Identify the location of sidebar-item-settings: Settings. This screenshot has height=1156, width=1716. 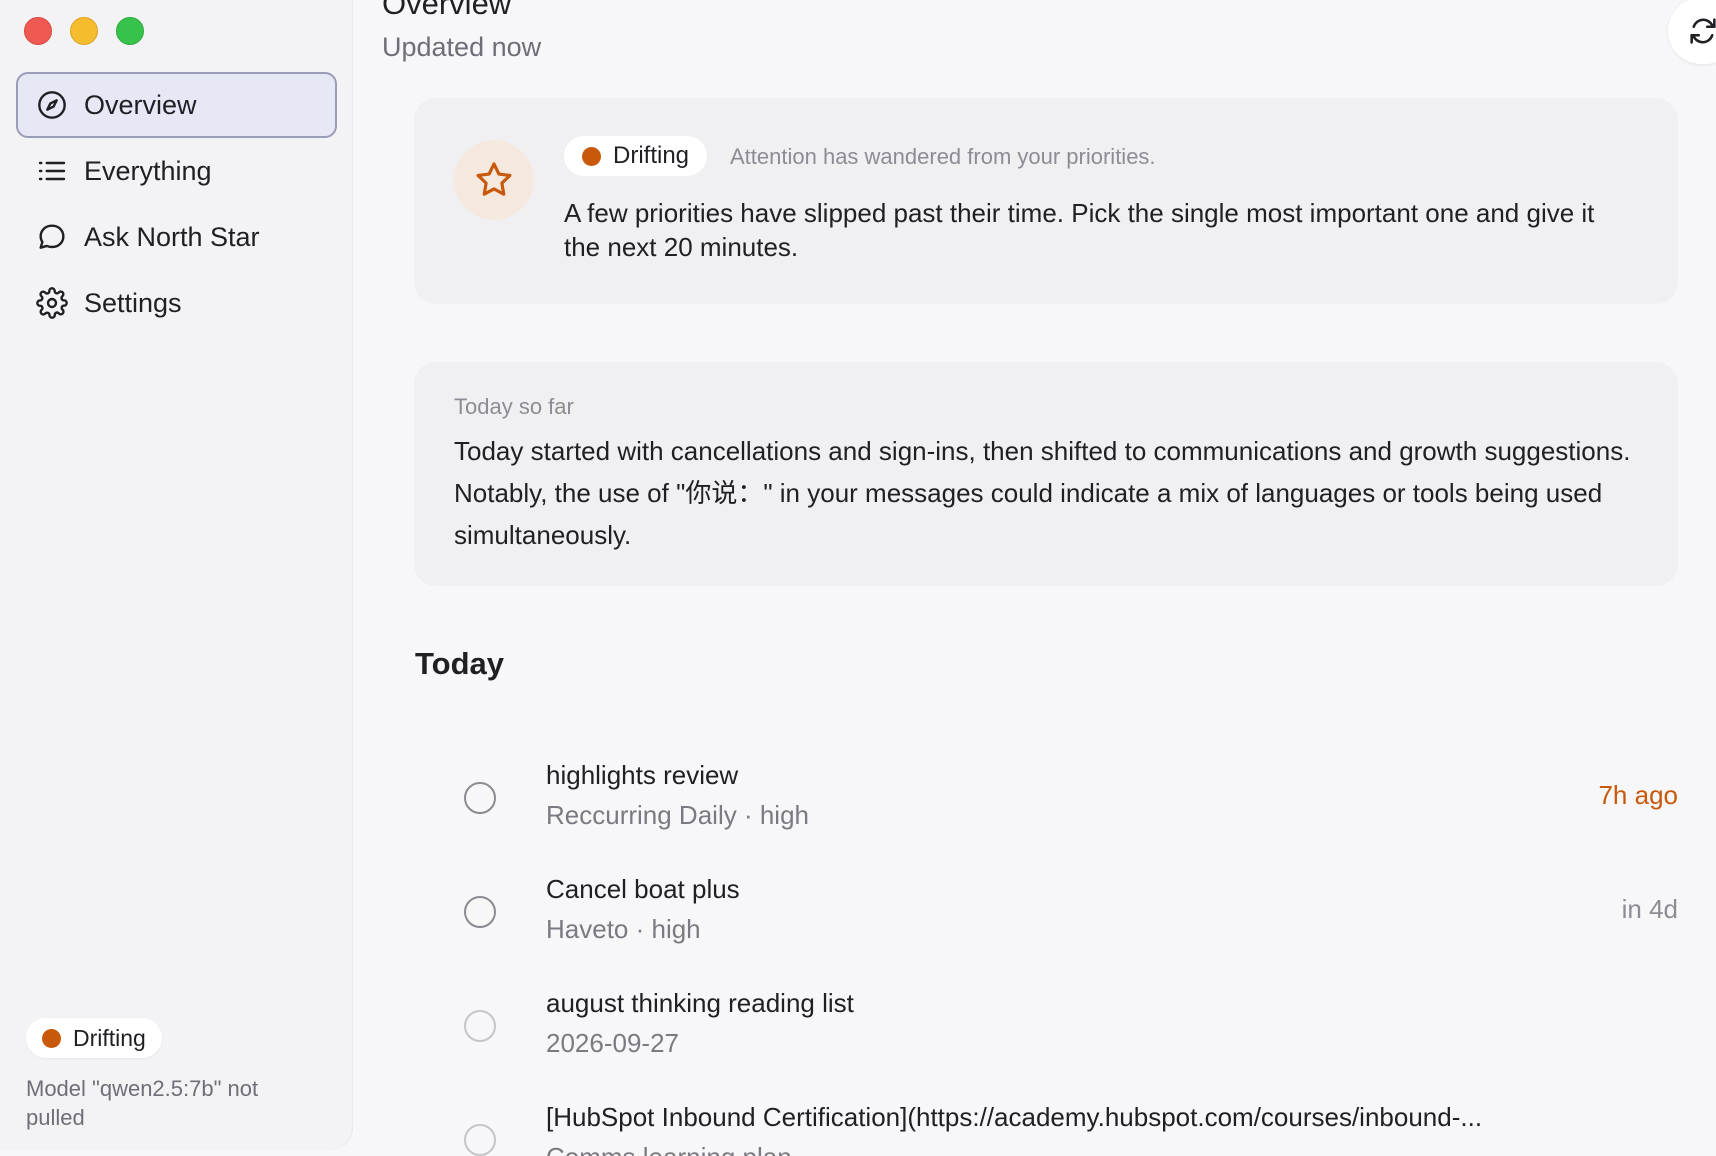
(176, 303).